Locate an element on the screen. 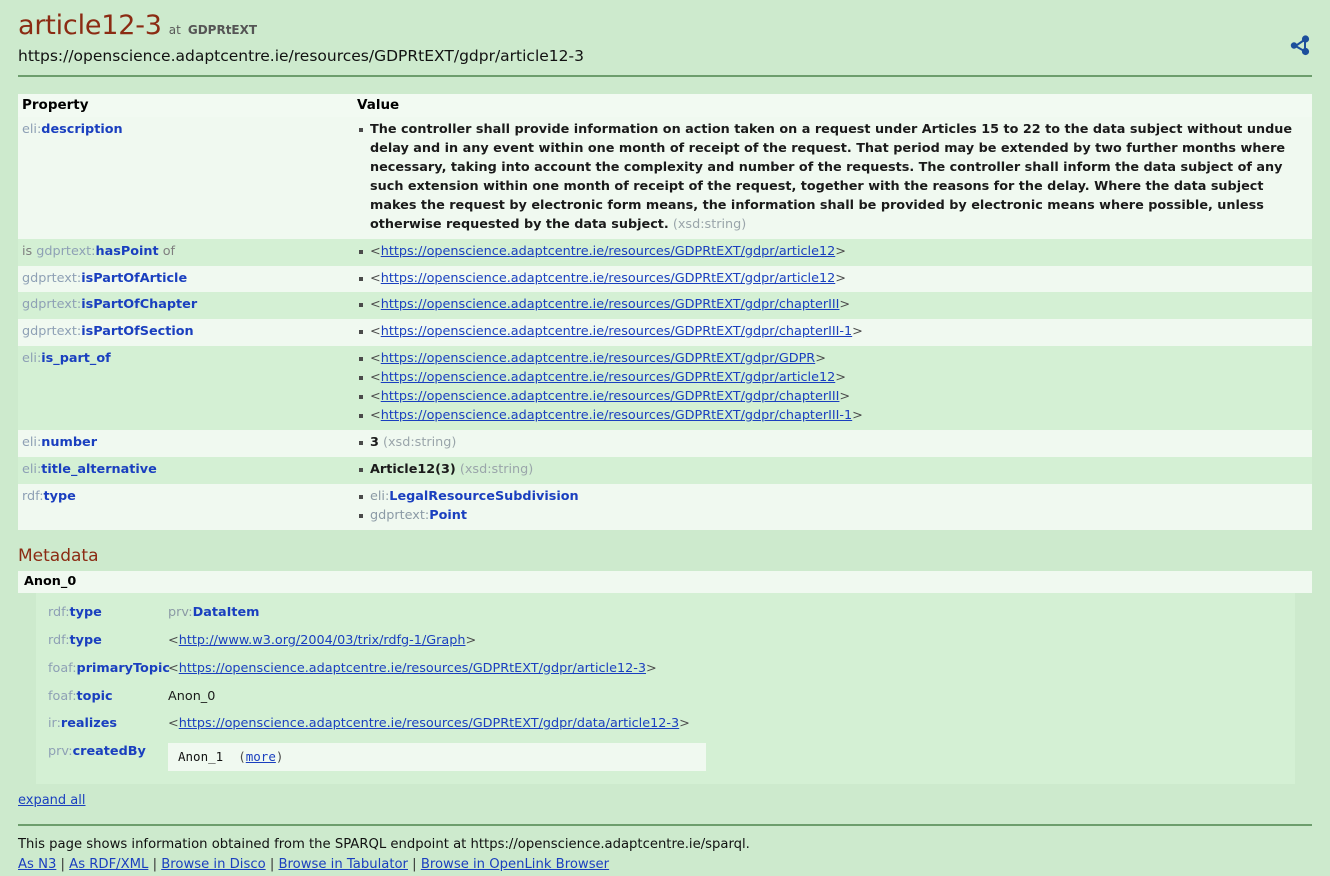 The width and height of the screenshot is (1330, 876). property-local-name: topic is located at coordinates (95, 696).